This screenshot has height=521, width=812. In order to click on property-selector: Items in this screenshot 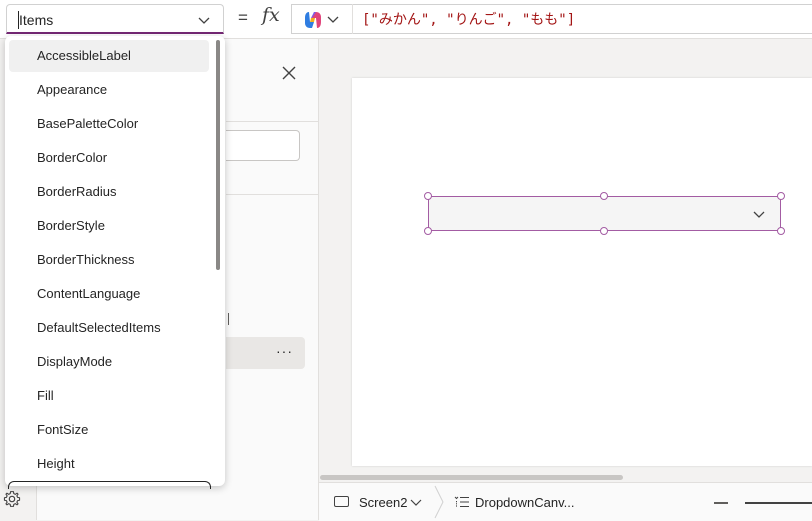, I will do `click(115, 19)`.